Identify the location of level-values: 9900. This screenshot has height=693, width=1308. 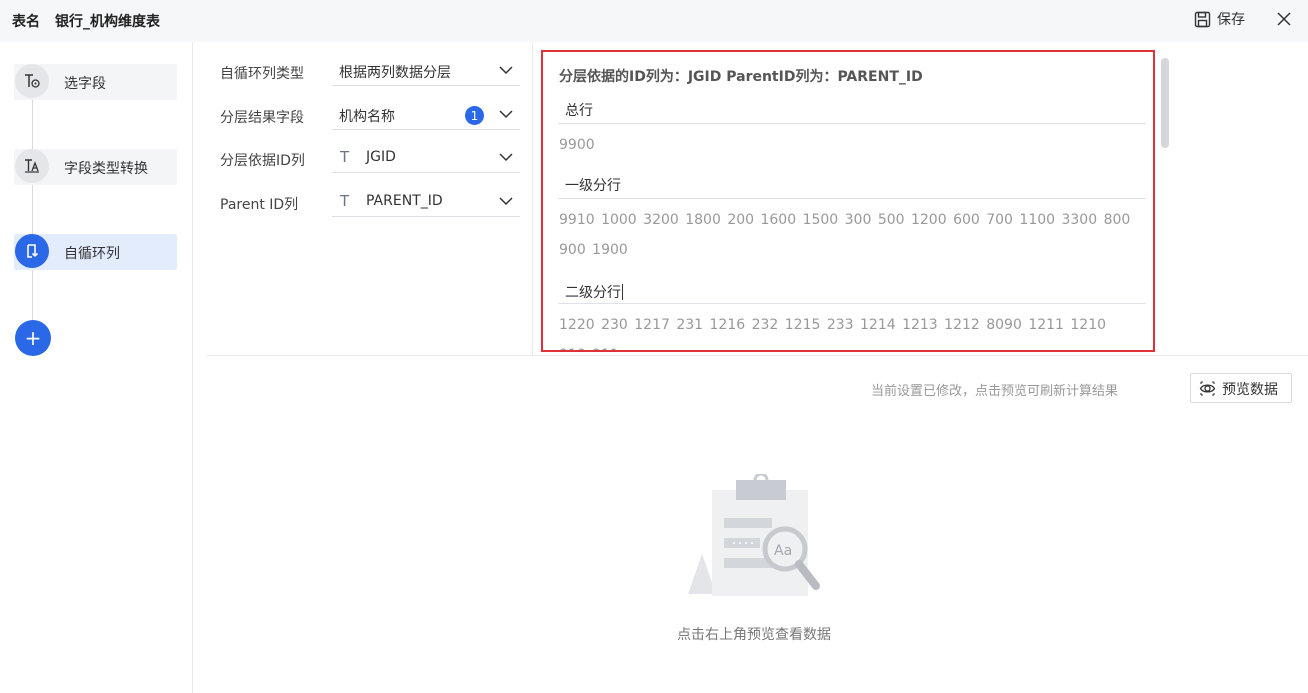
(577, 145).